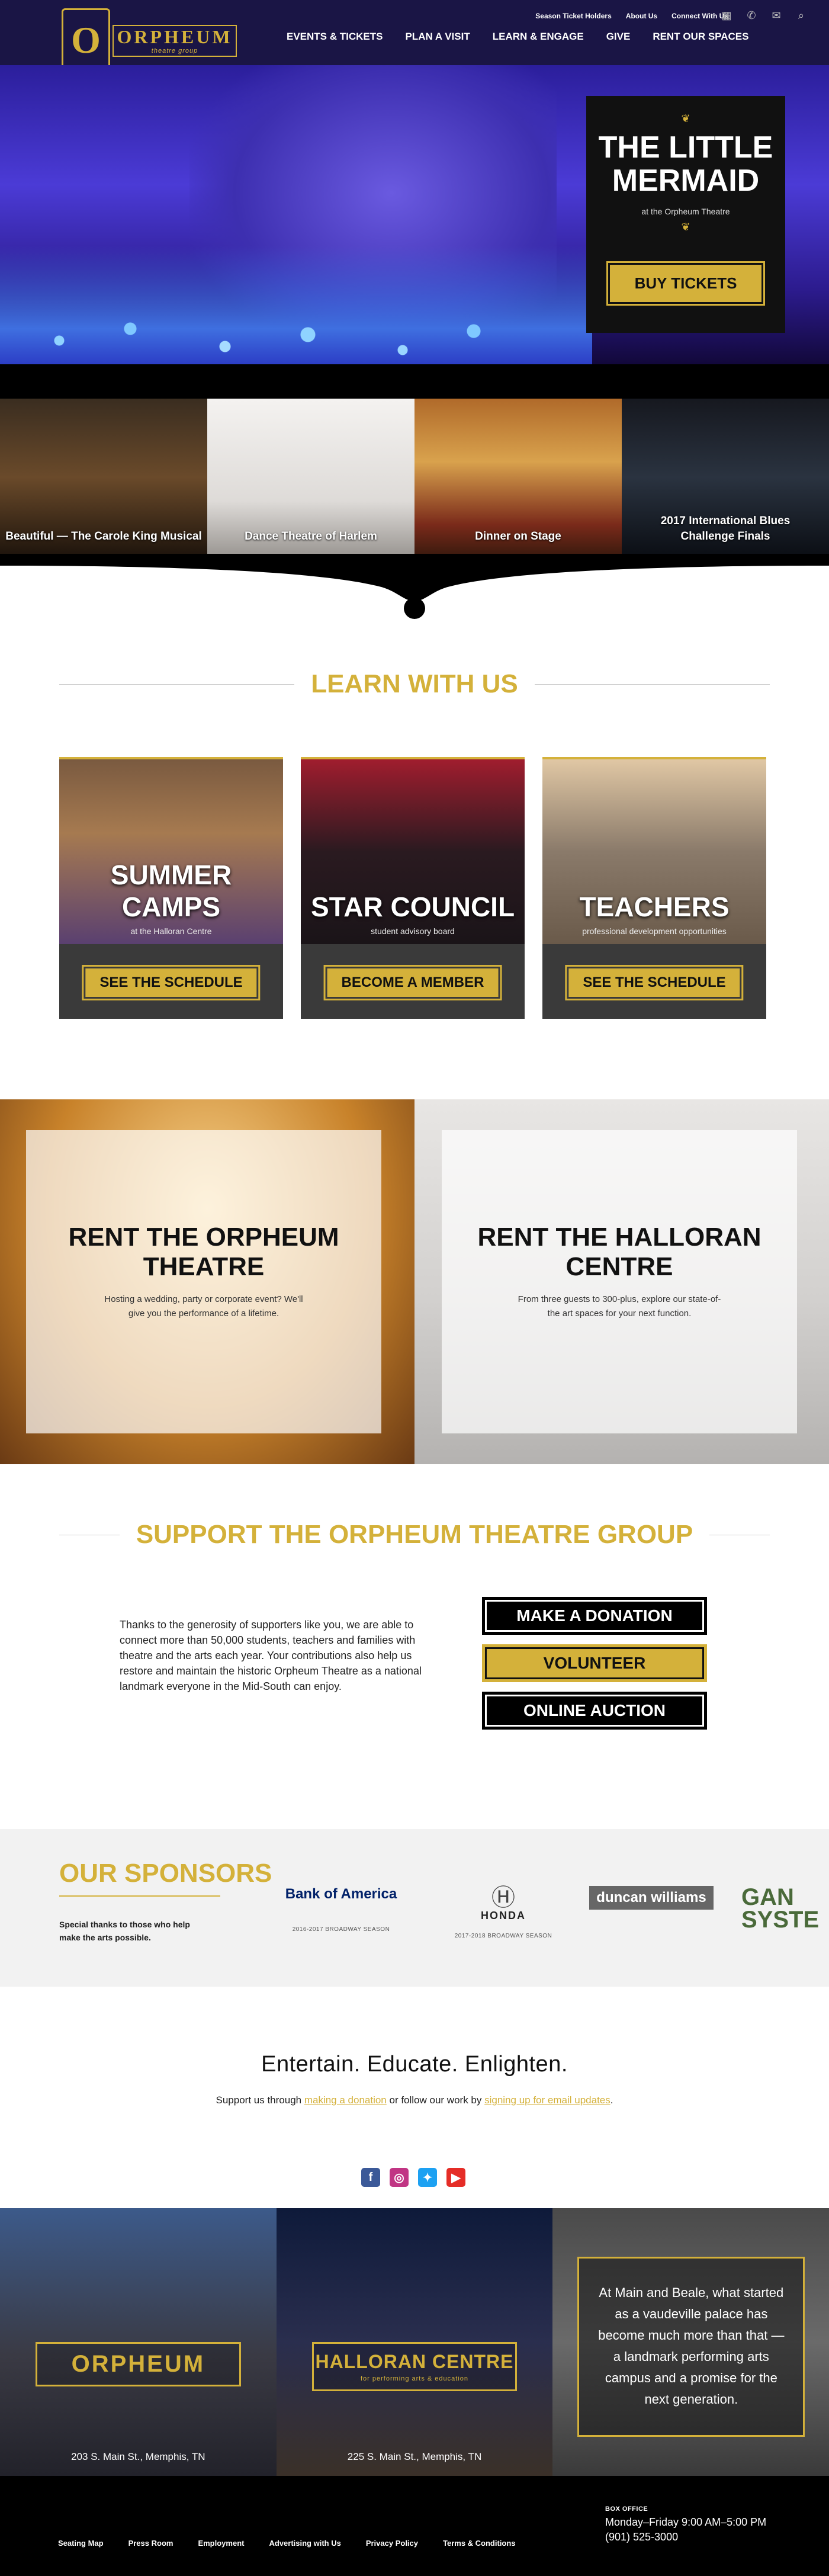  Describe the element at coordinates (81, 2544) in the screenshot. I see `footer-link-seating-map: Seating Map` at that location.